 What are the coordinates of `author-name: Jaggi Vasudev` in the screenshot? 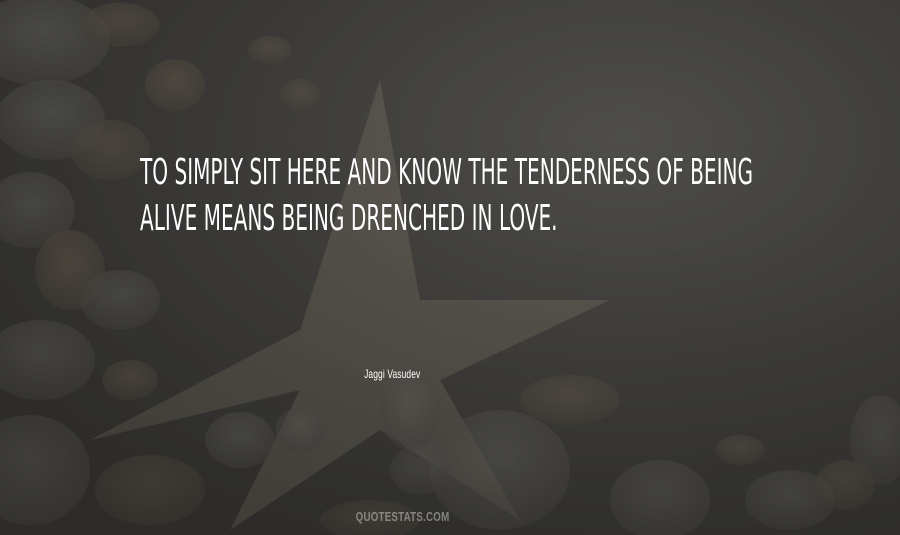 It's located at (392, 374).